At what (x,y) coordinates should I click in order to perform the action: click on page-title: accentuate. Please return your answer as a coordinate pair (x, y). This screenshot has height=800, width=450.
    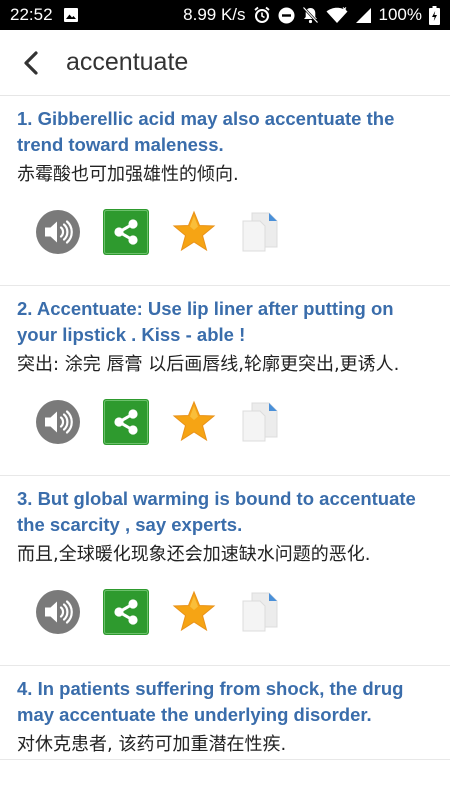
    Looking at the image, I should click on (127, 62).